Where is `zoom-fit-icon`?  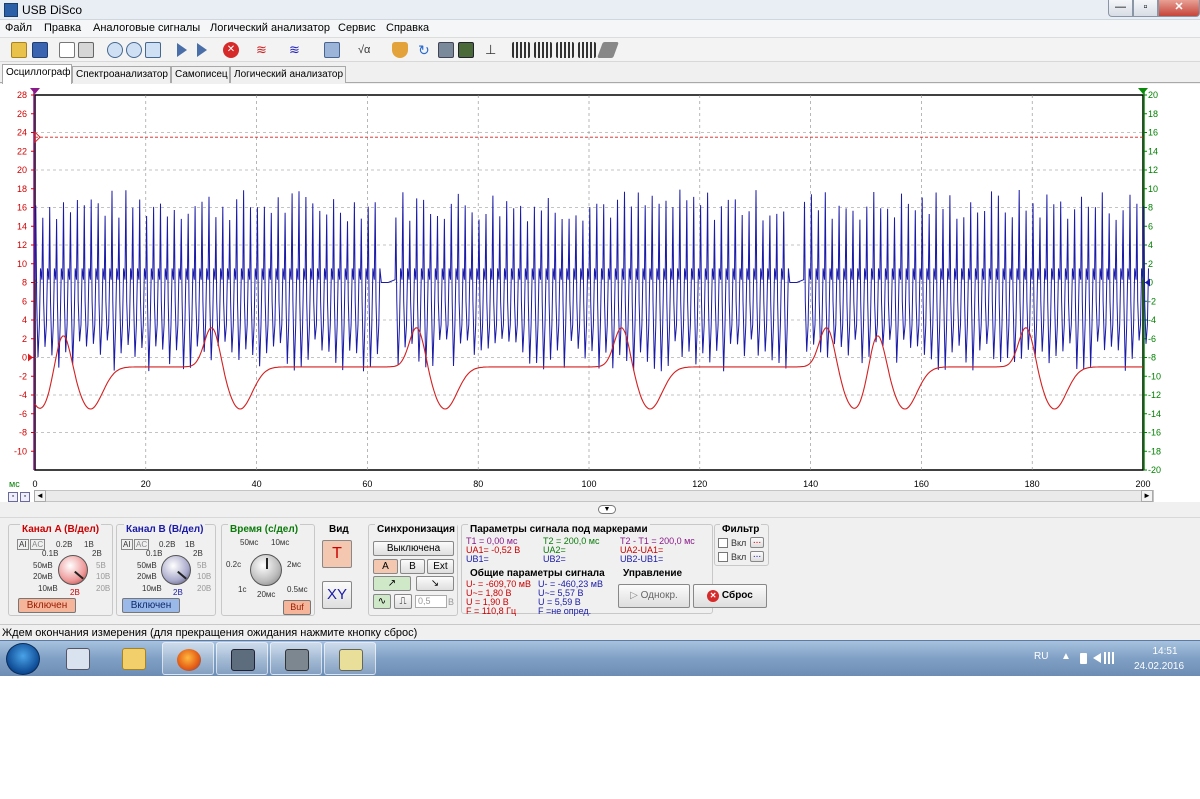 zoom-fit-icon is located at coordinates (153, 50).